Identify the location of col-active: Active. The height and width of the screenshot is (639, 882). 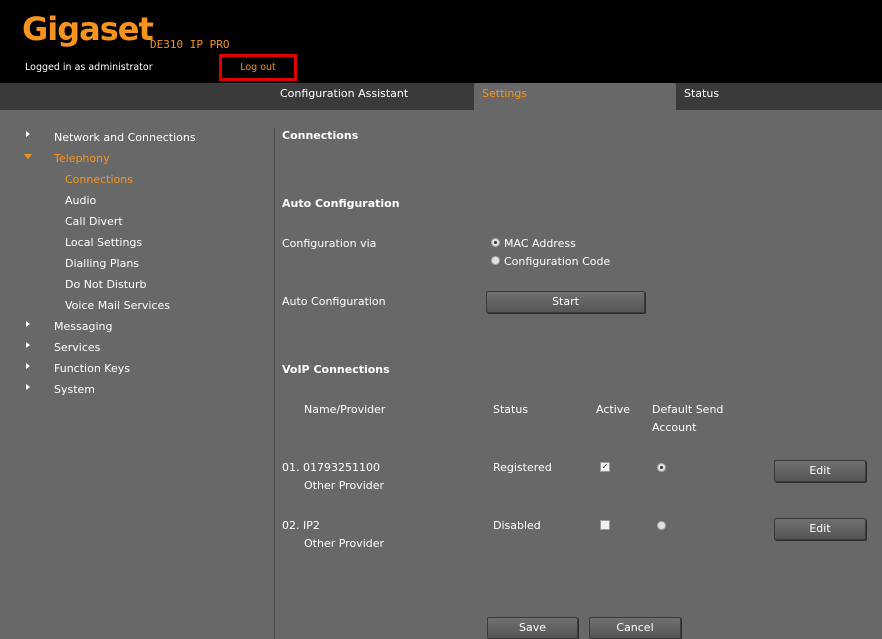
(613, 409).